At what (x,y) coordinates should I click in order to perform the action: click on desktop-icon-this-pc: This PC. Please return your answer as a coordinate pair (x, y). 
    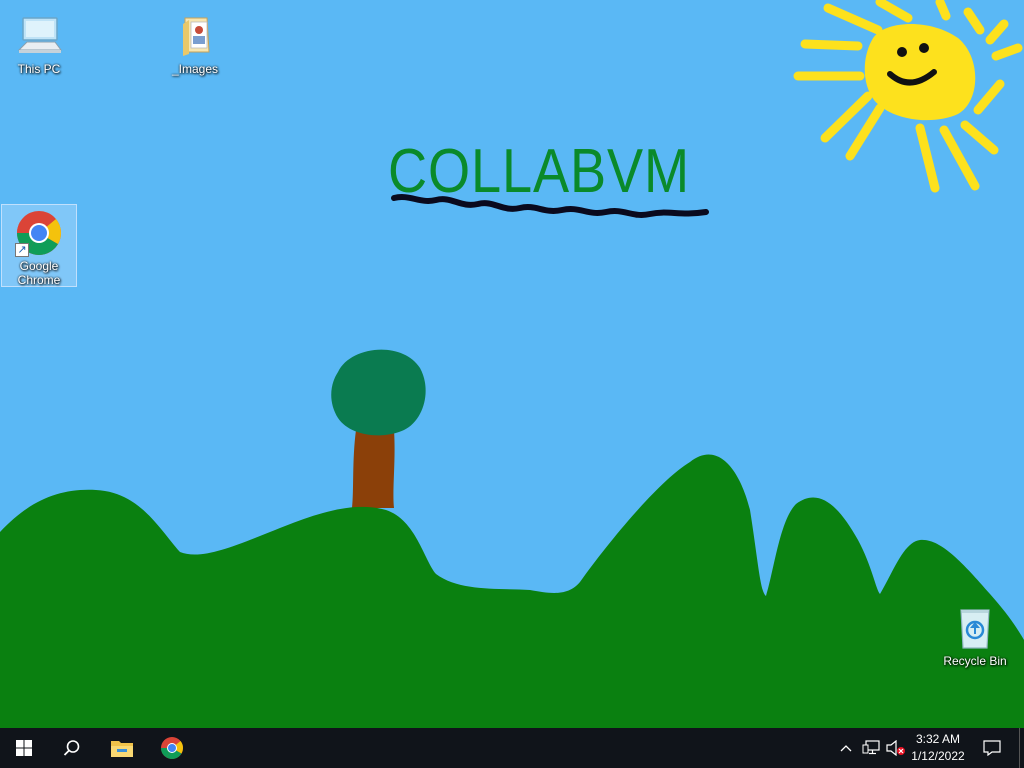
    Looking at the image, I should click on (39, 42).